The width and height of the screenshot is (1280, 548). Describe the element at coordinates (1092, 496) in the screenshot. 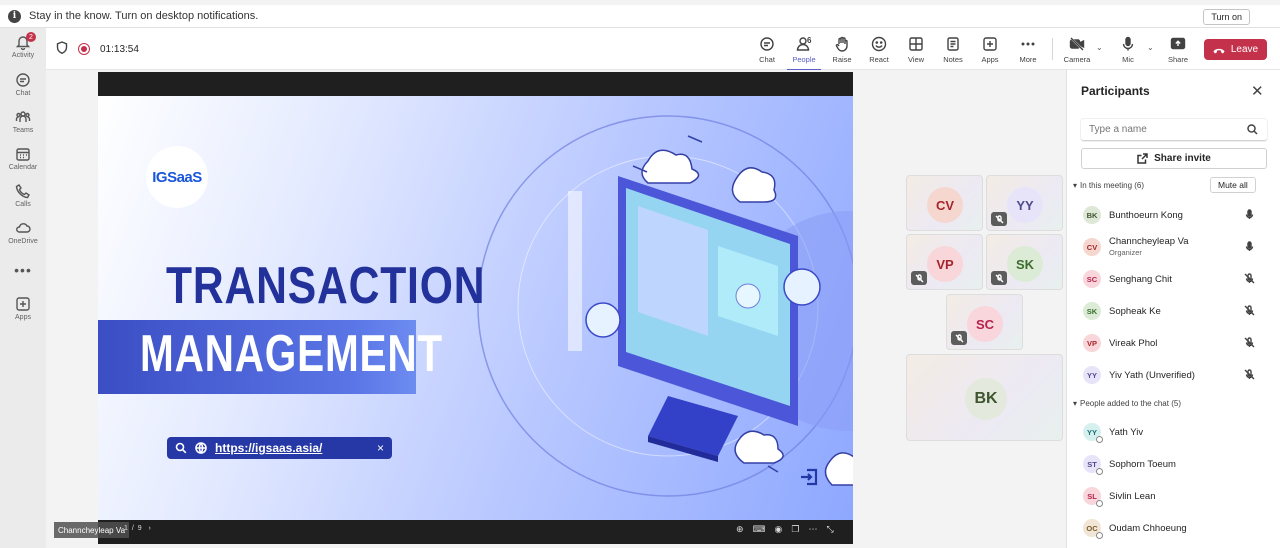

I see `avatar-initials: SL` at that location.